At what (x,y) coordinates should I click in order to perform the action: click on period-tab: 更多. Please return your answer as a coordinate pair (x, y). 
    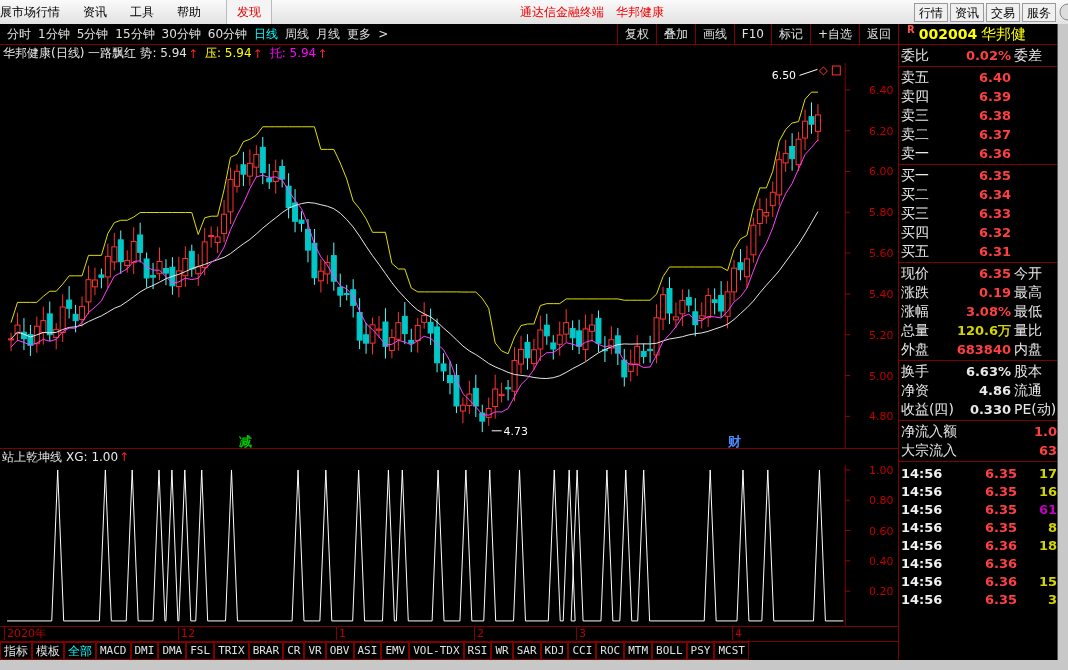
    Looking at the image, I should click on (359, 34).